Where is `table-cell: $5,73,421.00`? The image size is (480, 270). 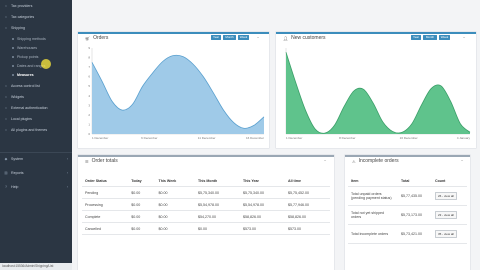 table-cell: $5,73,421.00 is located at coordinates (415, 234).